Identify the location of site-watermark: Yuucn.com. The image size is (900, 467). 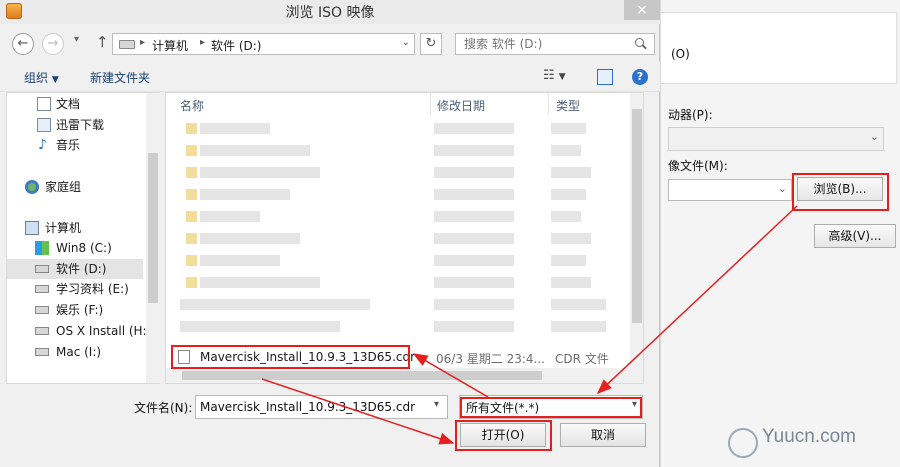
(812, 444).